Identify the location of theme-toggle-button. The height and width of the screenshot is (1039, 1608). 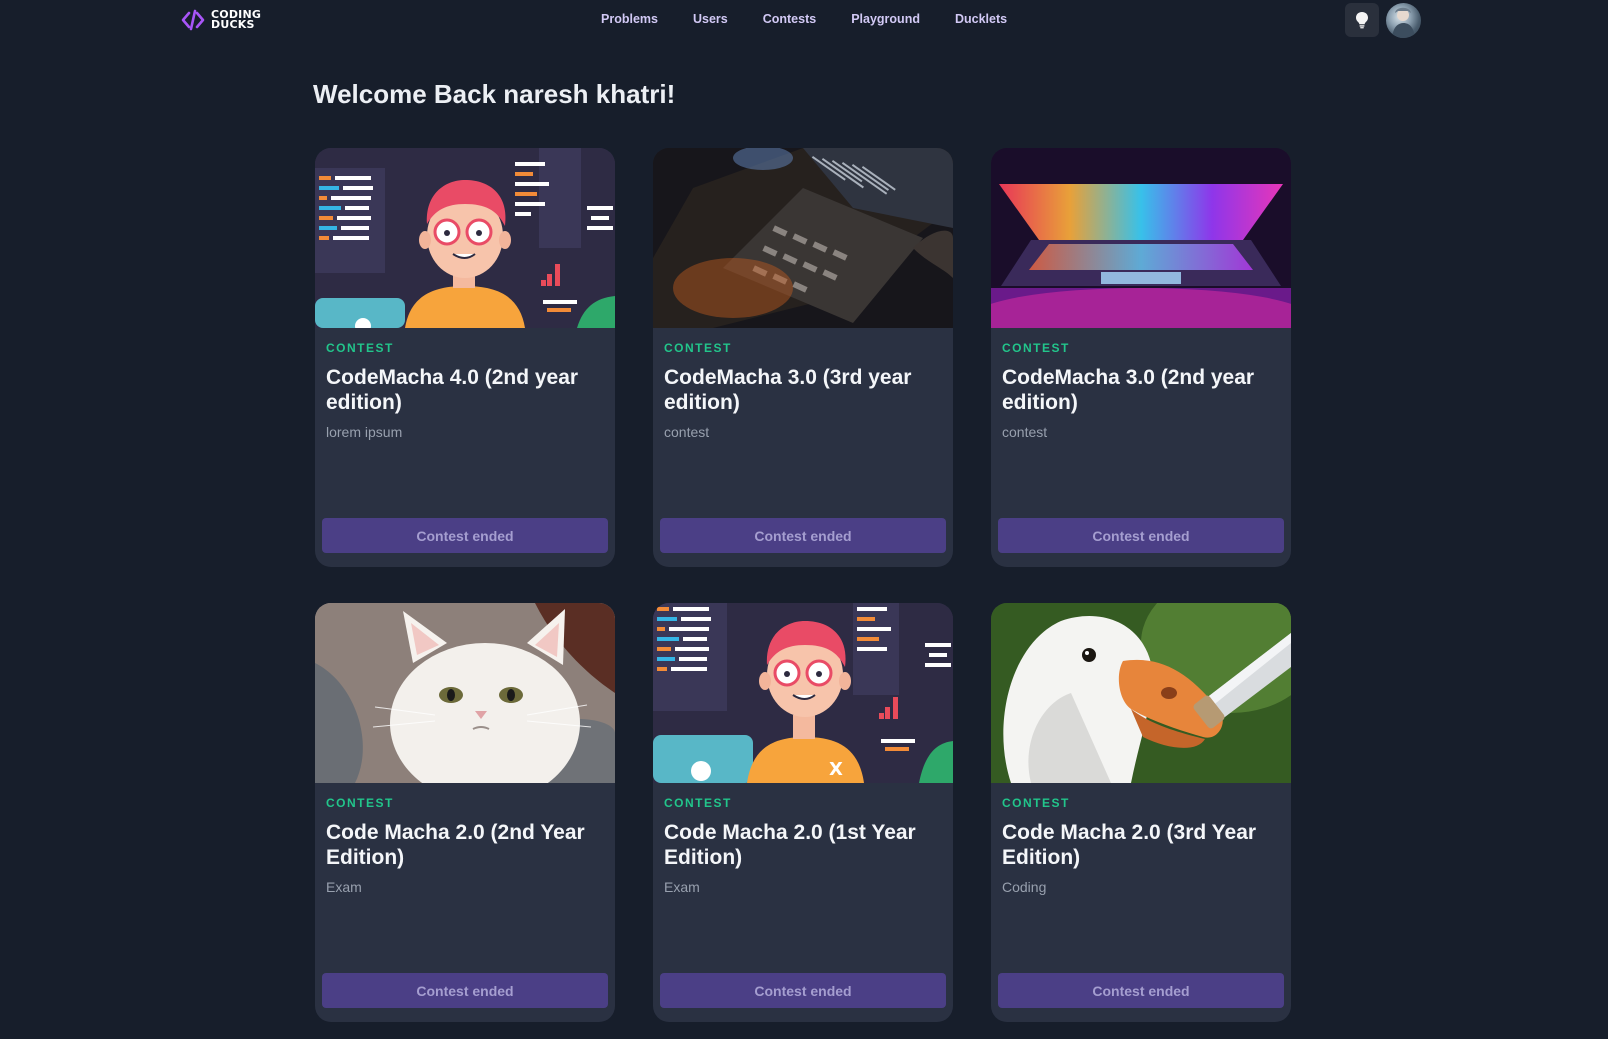
(1362, 20).